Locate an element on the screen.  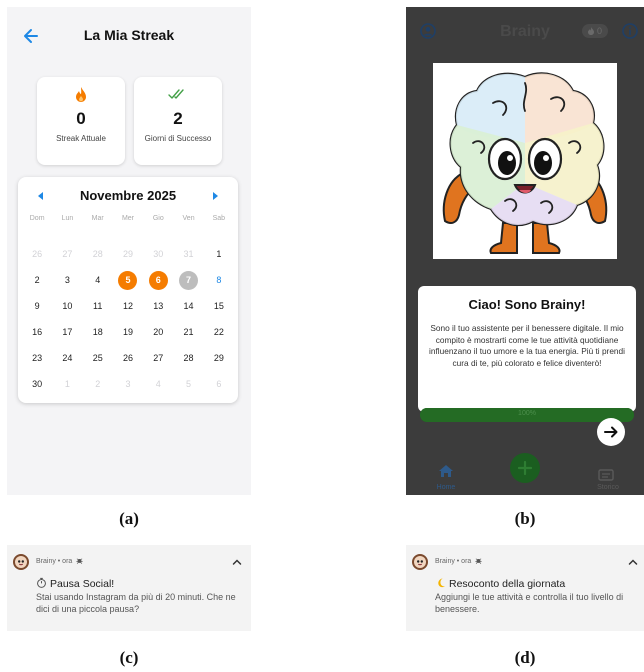
bug-icon is located at coordinates (478, 561).